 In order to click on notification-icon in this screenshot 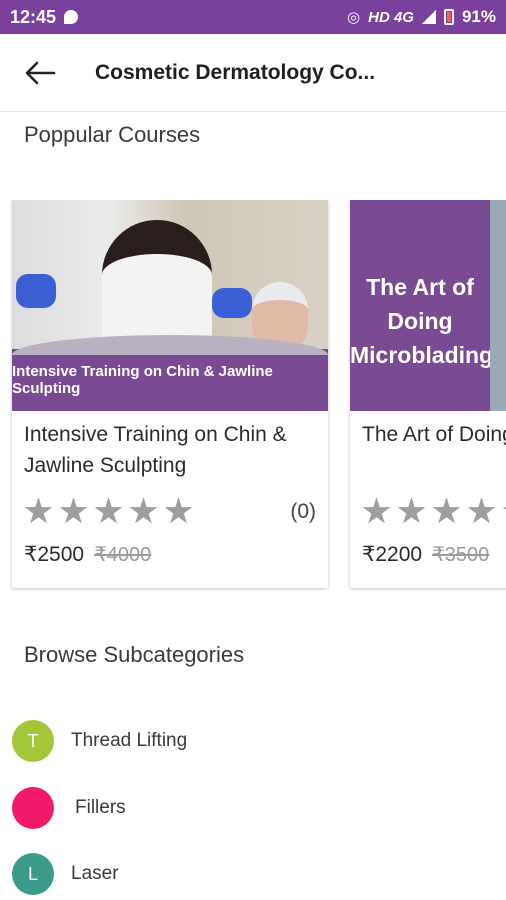, I will do `click(71, 17)`.